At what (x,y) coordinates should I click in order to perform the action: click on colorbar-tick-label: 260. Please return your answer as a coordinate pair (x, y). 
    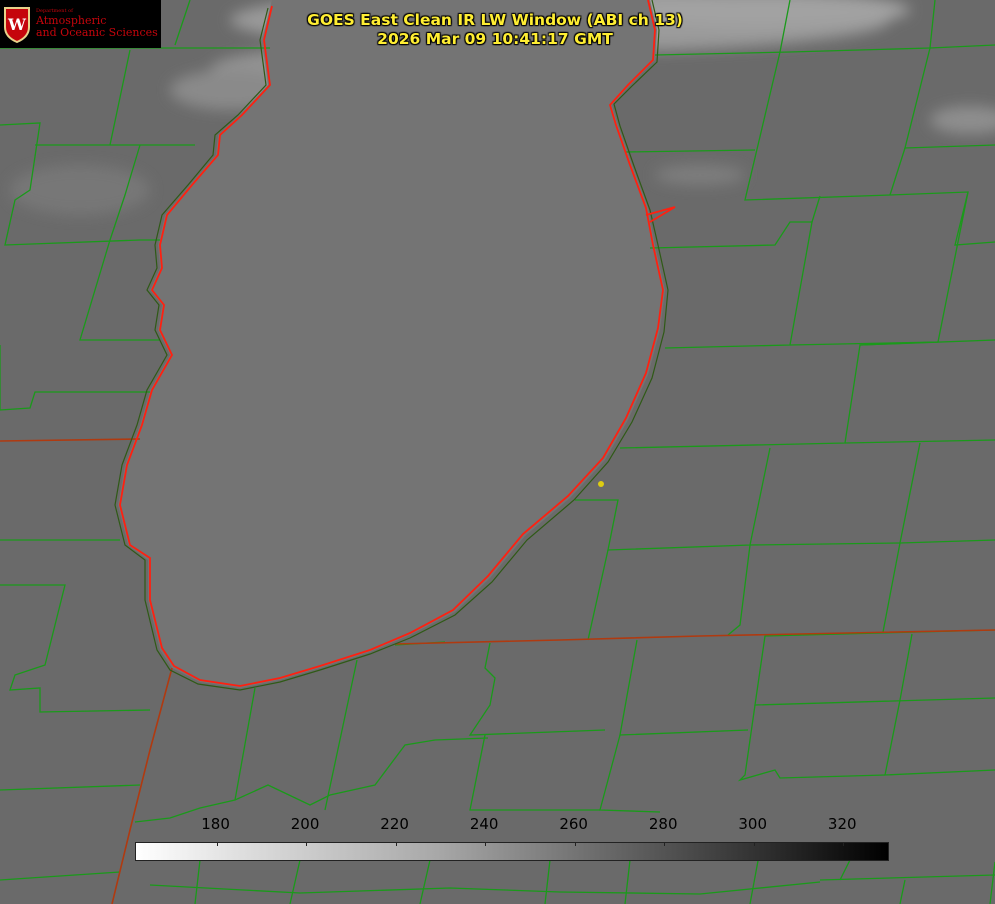
    Looking at the image, I should click on (573, 824).